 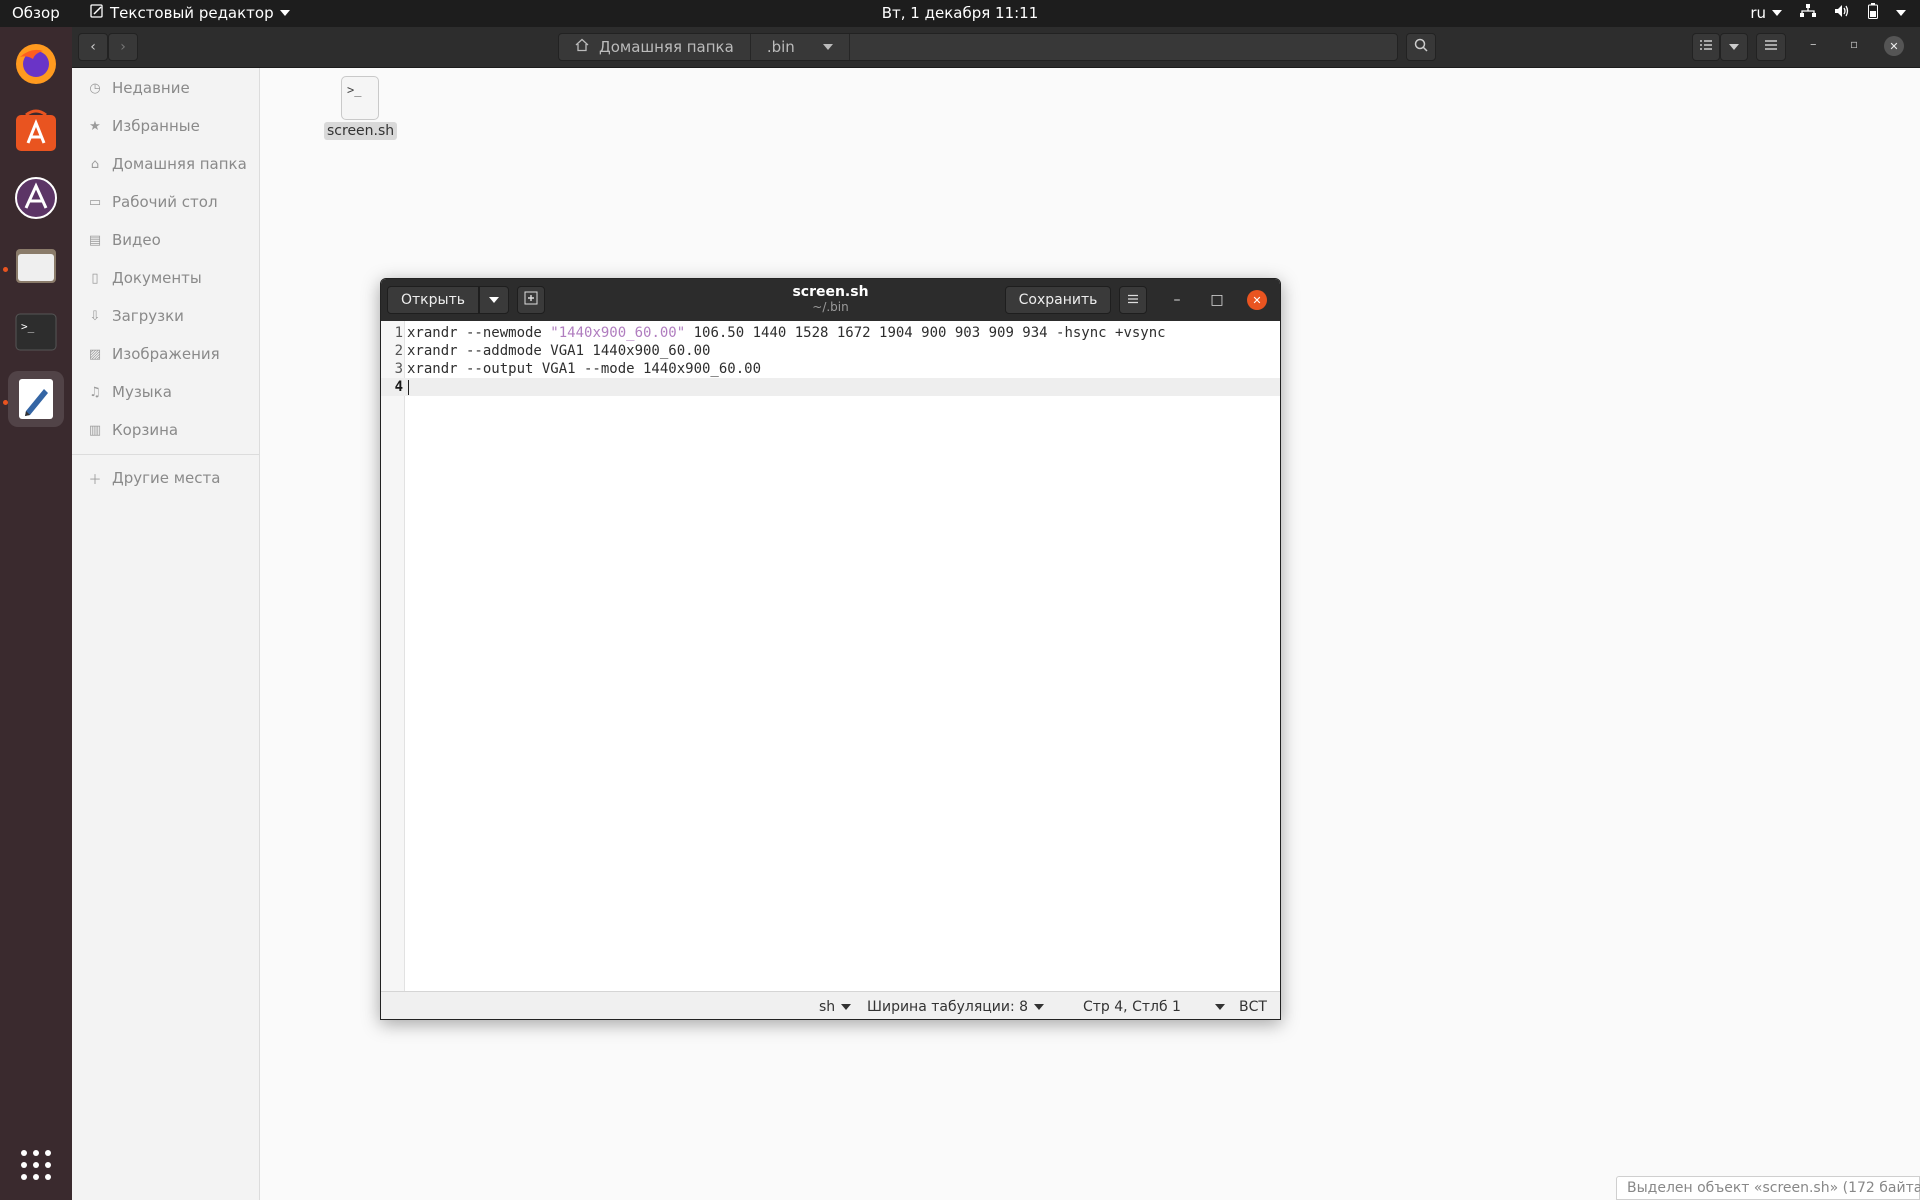 What do you see at coordinates (393, 656) in the screenshot?
I see `line-number-gutter` at bounding box center [393, 656].